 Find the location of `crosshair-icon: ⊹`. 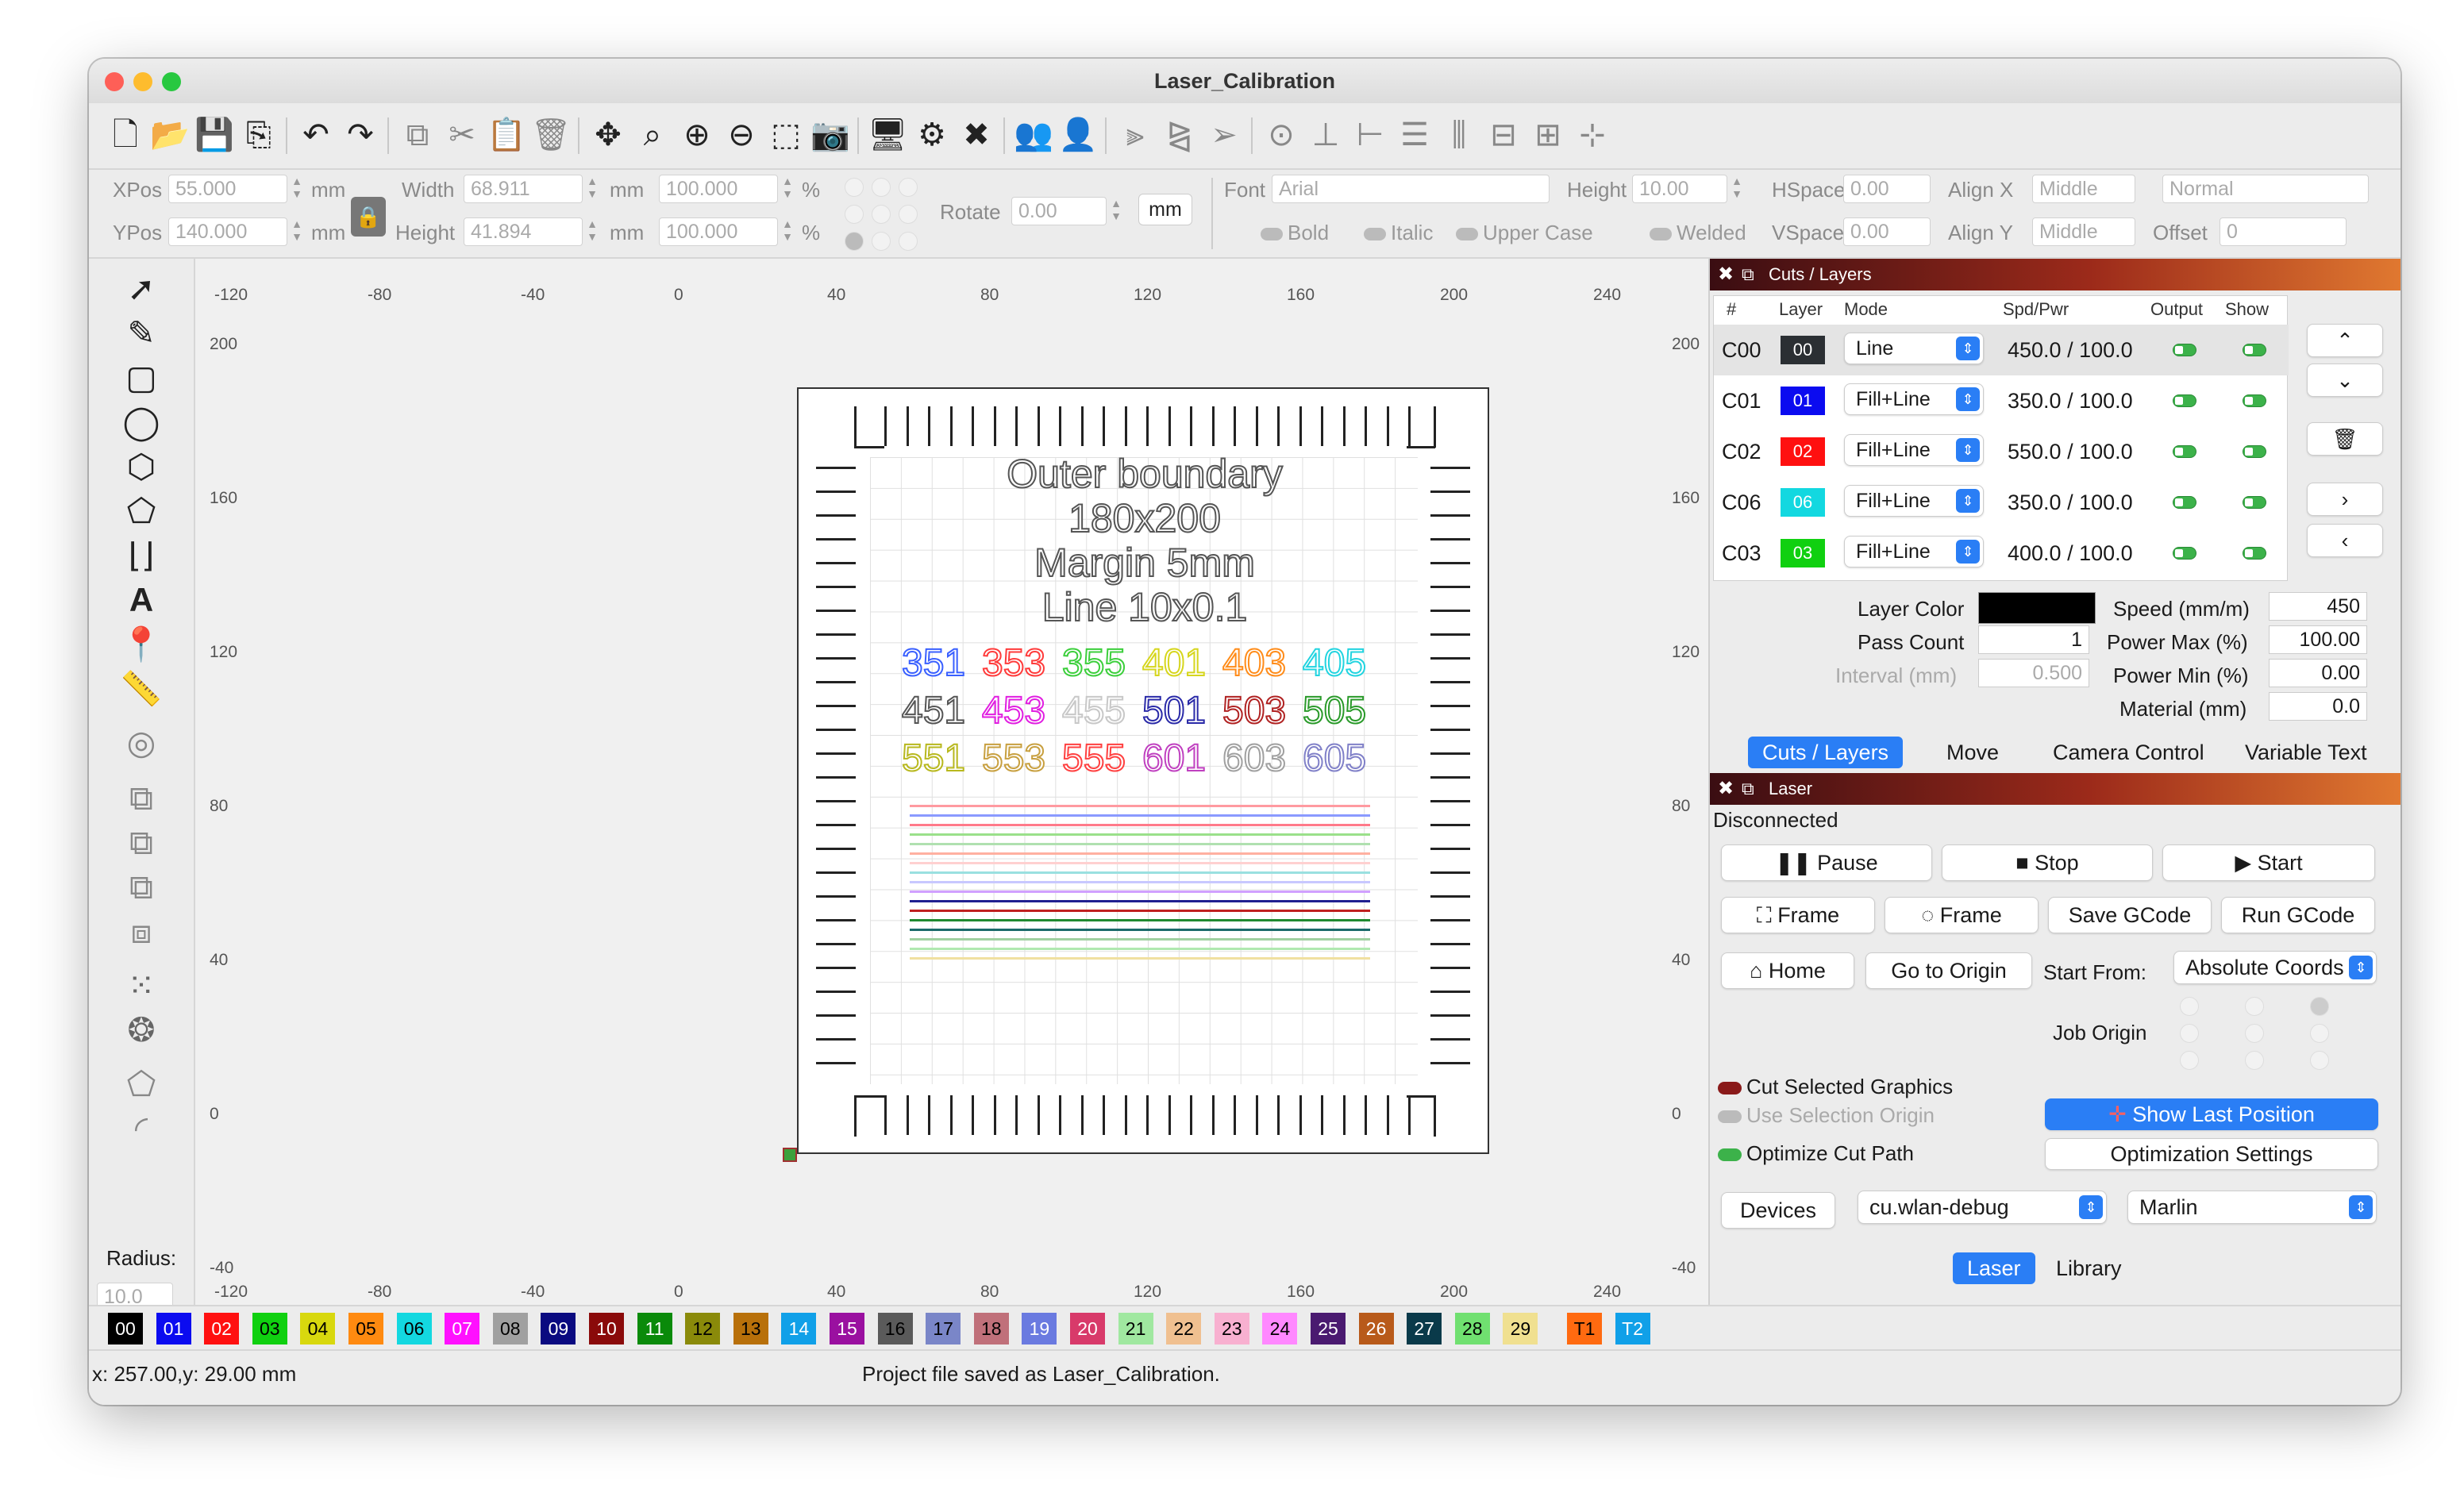

crosshair-icon: ⊹ is located at coordinates (1592, 135).